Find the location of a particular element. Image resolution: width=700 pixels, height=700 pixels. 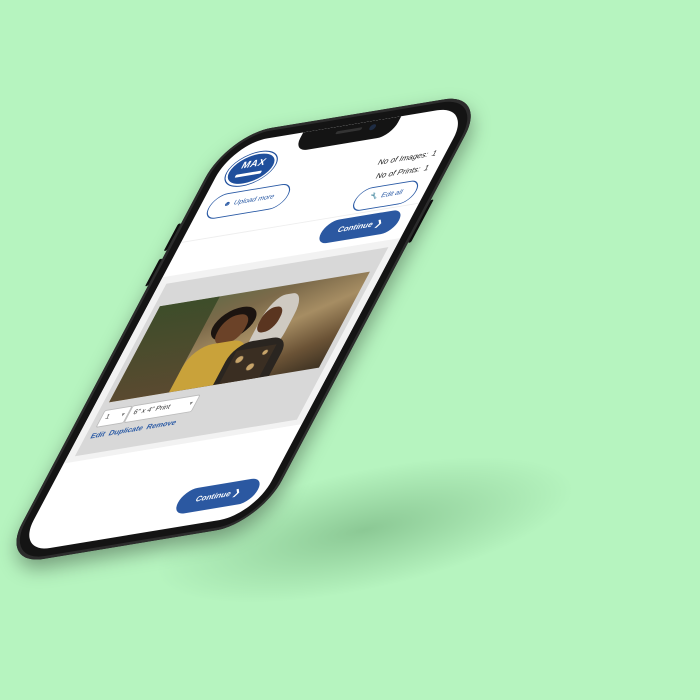

wrench-icon: 🔧 is located at coordinates (373, 197).